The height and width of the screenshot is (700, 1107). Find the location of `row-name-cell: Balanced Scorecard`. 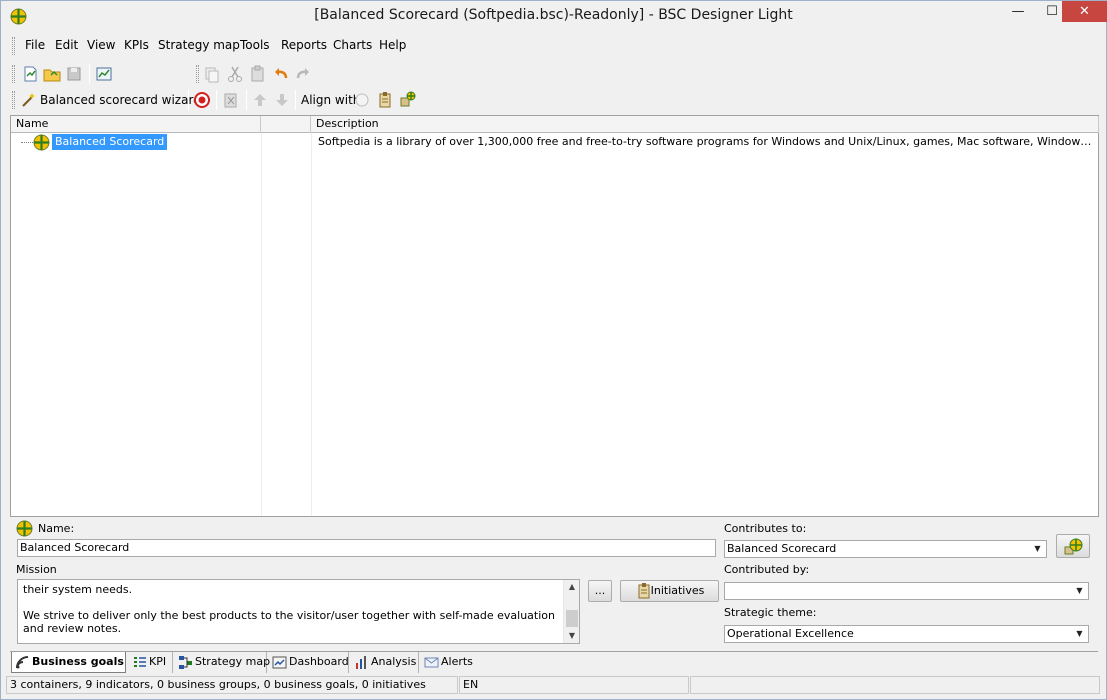

row-name-cell: Balanced Scorecard is located at coordinates (110, 142).